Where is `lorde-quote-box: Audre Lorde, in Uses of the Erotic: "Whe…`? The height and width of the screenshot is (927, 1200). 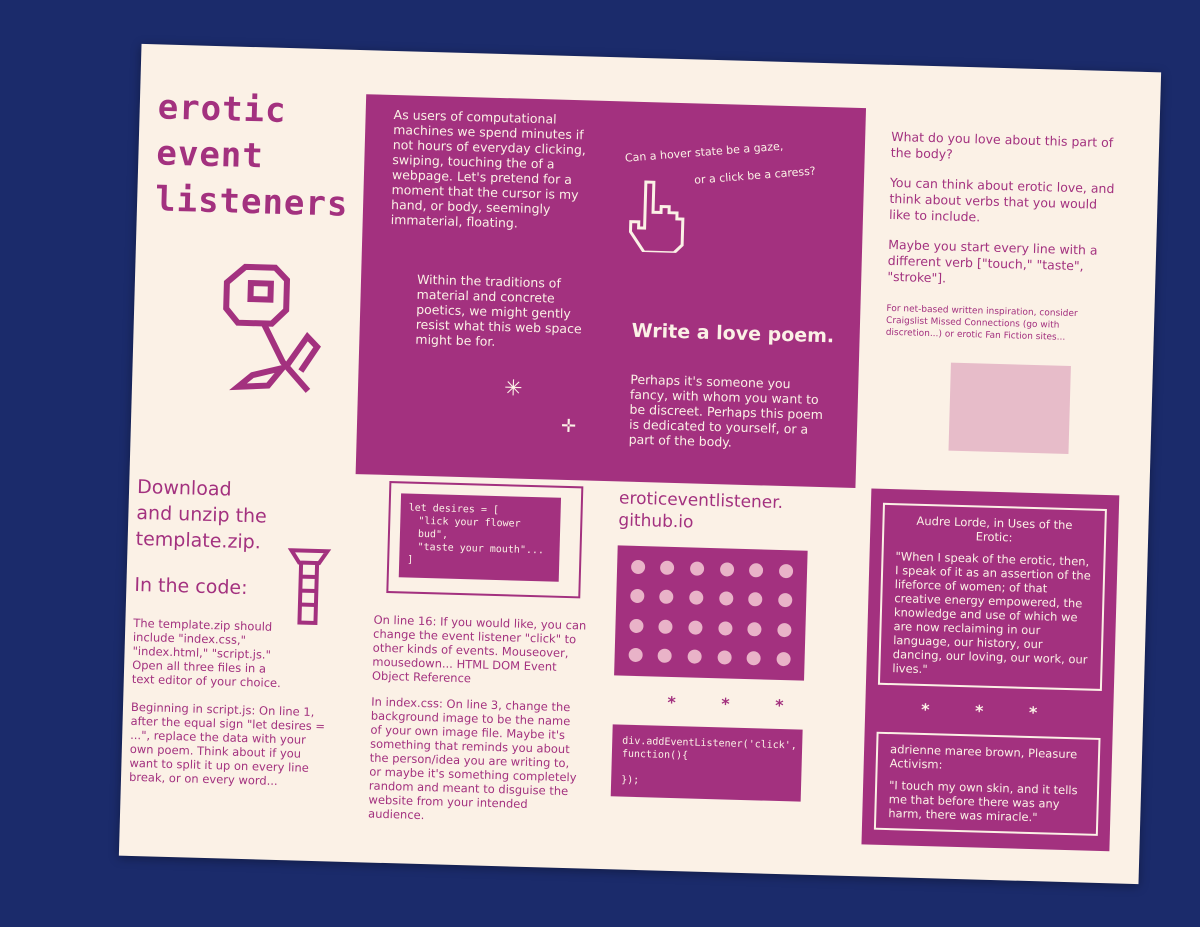 lorde-quote-box: Audre Lorde, in Uses of the Erotic: "Whe… is located at coordinates (992, 596).